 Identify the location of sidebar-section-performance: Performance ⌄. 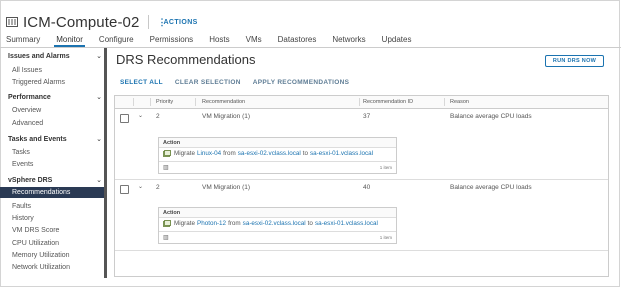
(55, 97).